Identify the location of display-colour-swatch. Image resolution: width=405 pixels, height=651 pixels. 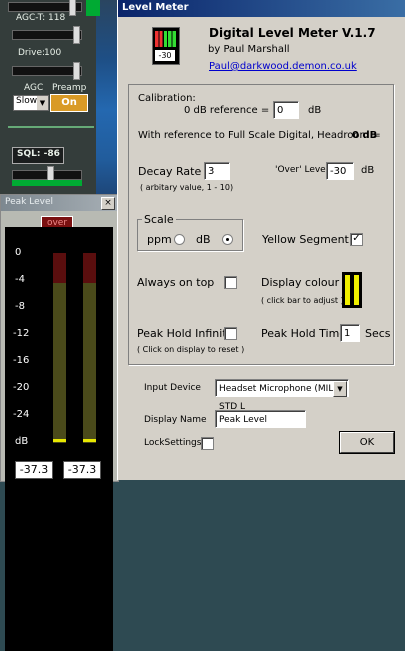
(352, 290).